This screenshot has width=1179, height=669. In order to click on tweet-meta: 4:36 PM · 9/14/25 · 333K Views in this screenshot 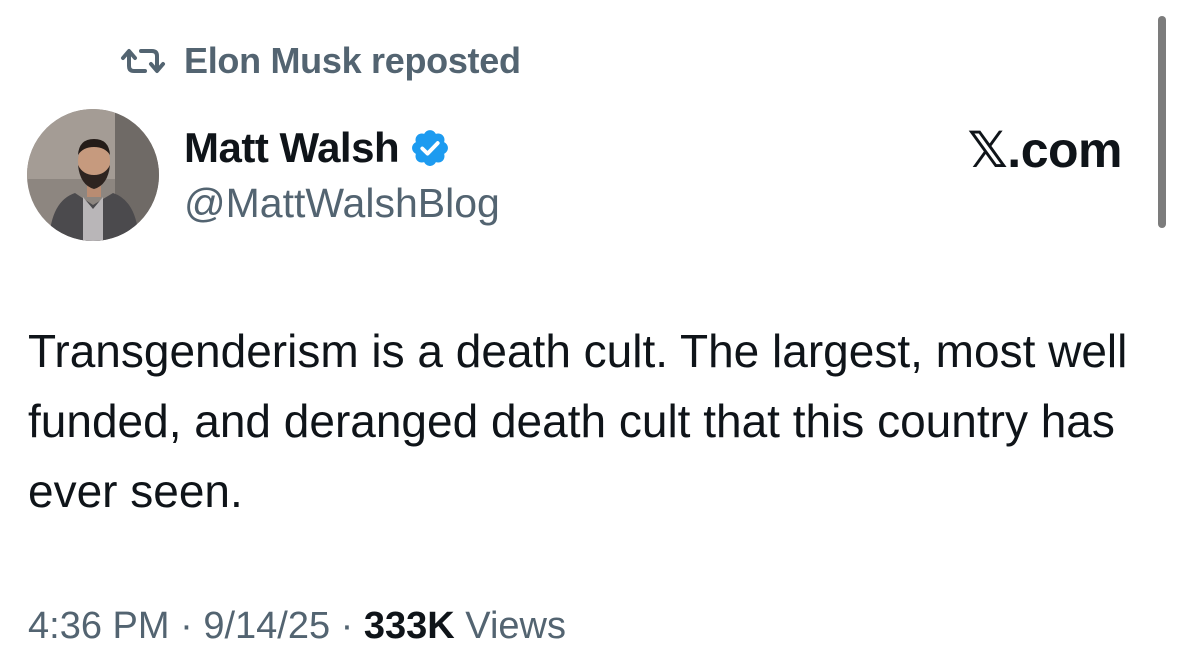, I will do `click(297, 626)`.